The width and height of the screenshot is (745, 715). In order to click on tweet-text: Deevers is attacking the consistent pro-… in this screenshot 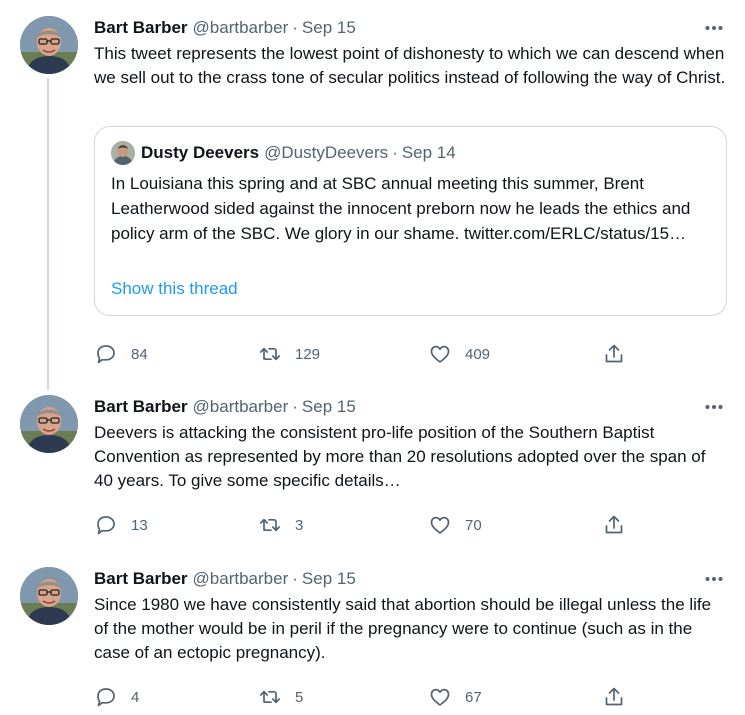, I will do `click(402, 456)`.